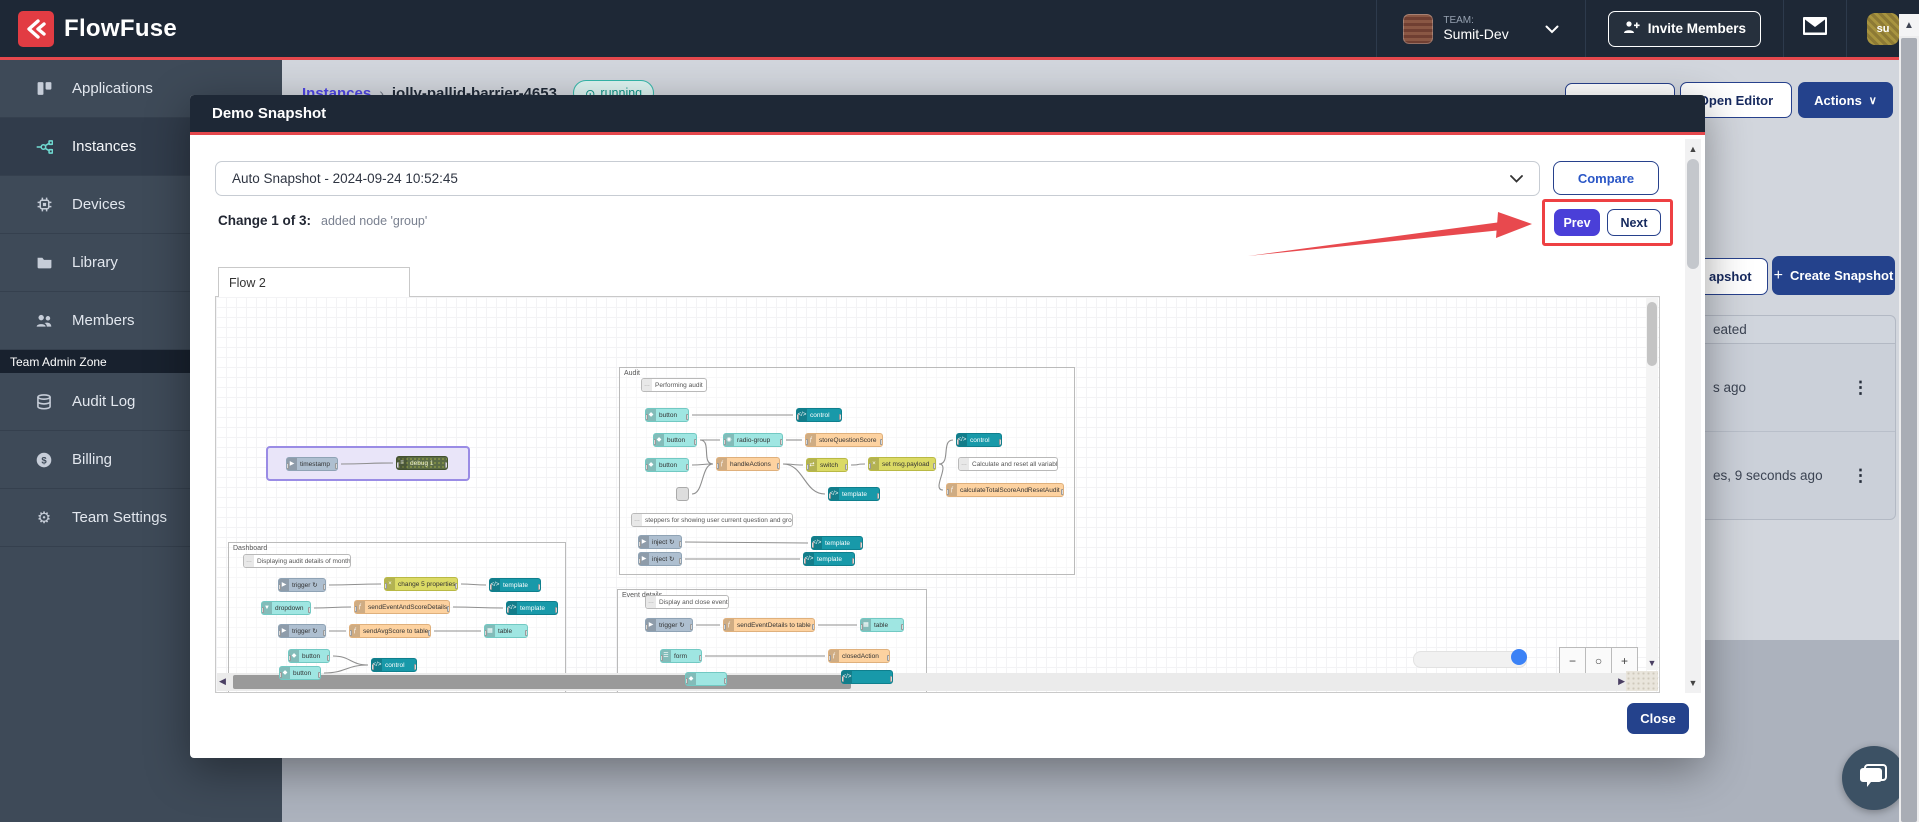  I want to click on snapshot-select: Auto Snapshot - 2024-09-24 10:52:45, so click(877, 178).